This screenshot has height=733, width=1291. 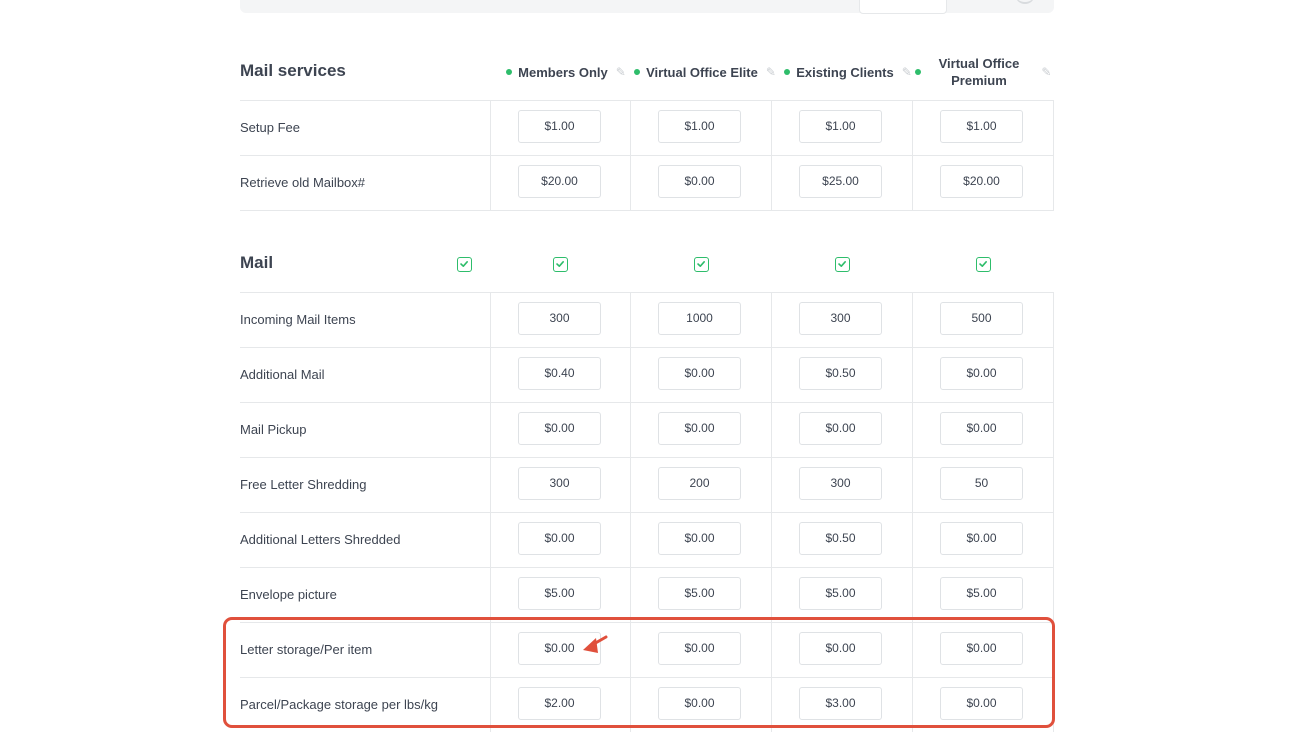 I want to click on value-input: $3.00, so click(x=840, y=703).